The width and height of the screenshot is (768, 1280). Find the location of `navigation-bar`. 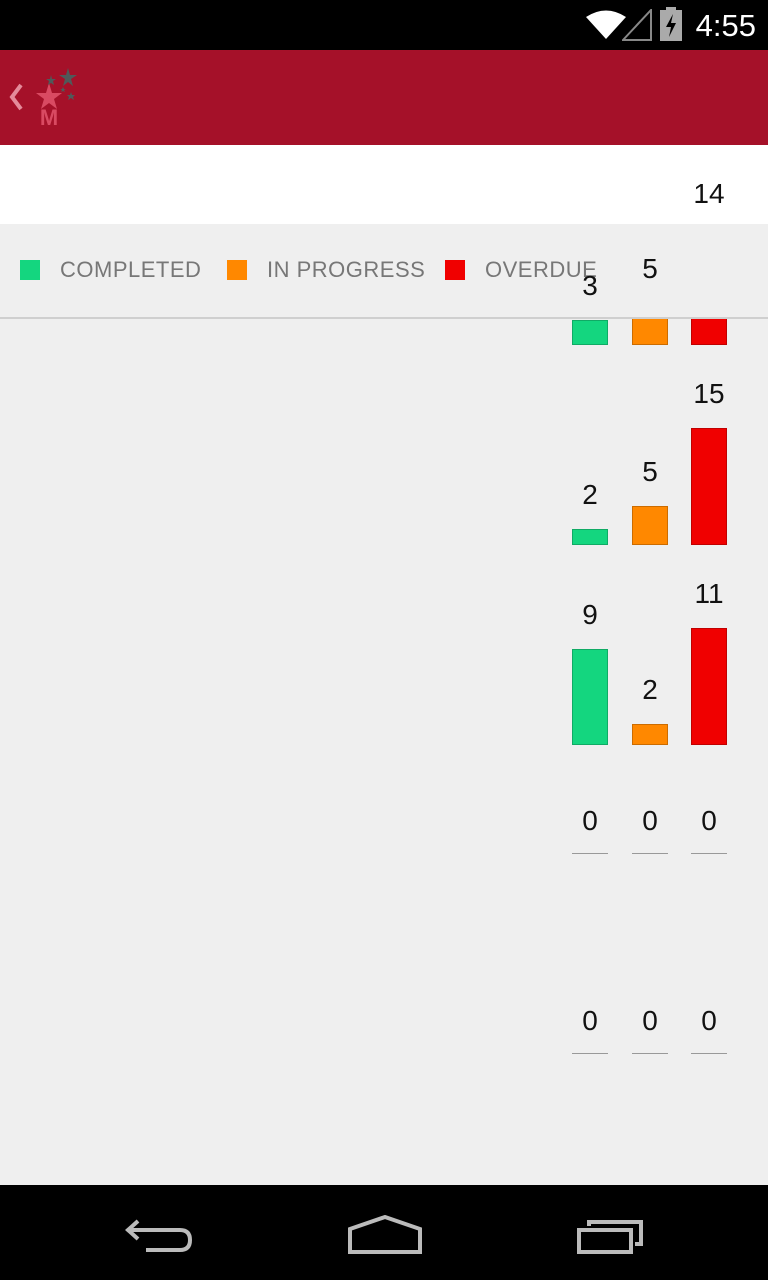

navigation-bar is located at coordinates (384, 1232).